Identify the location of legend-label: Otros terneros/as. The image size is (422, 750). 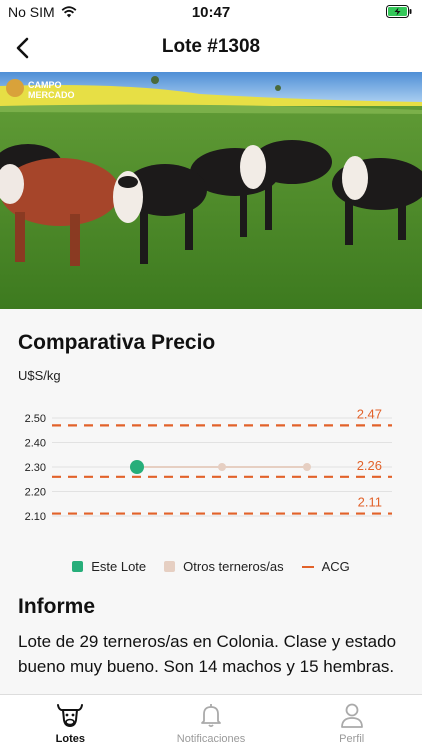
(233, 566).